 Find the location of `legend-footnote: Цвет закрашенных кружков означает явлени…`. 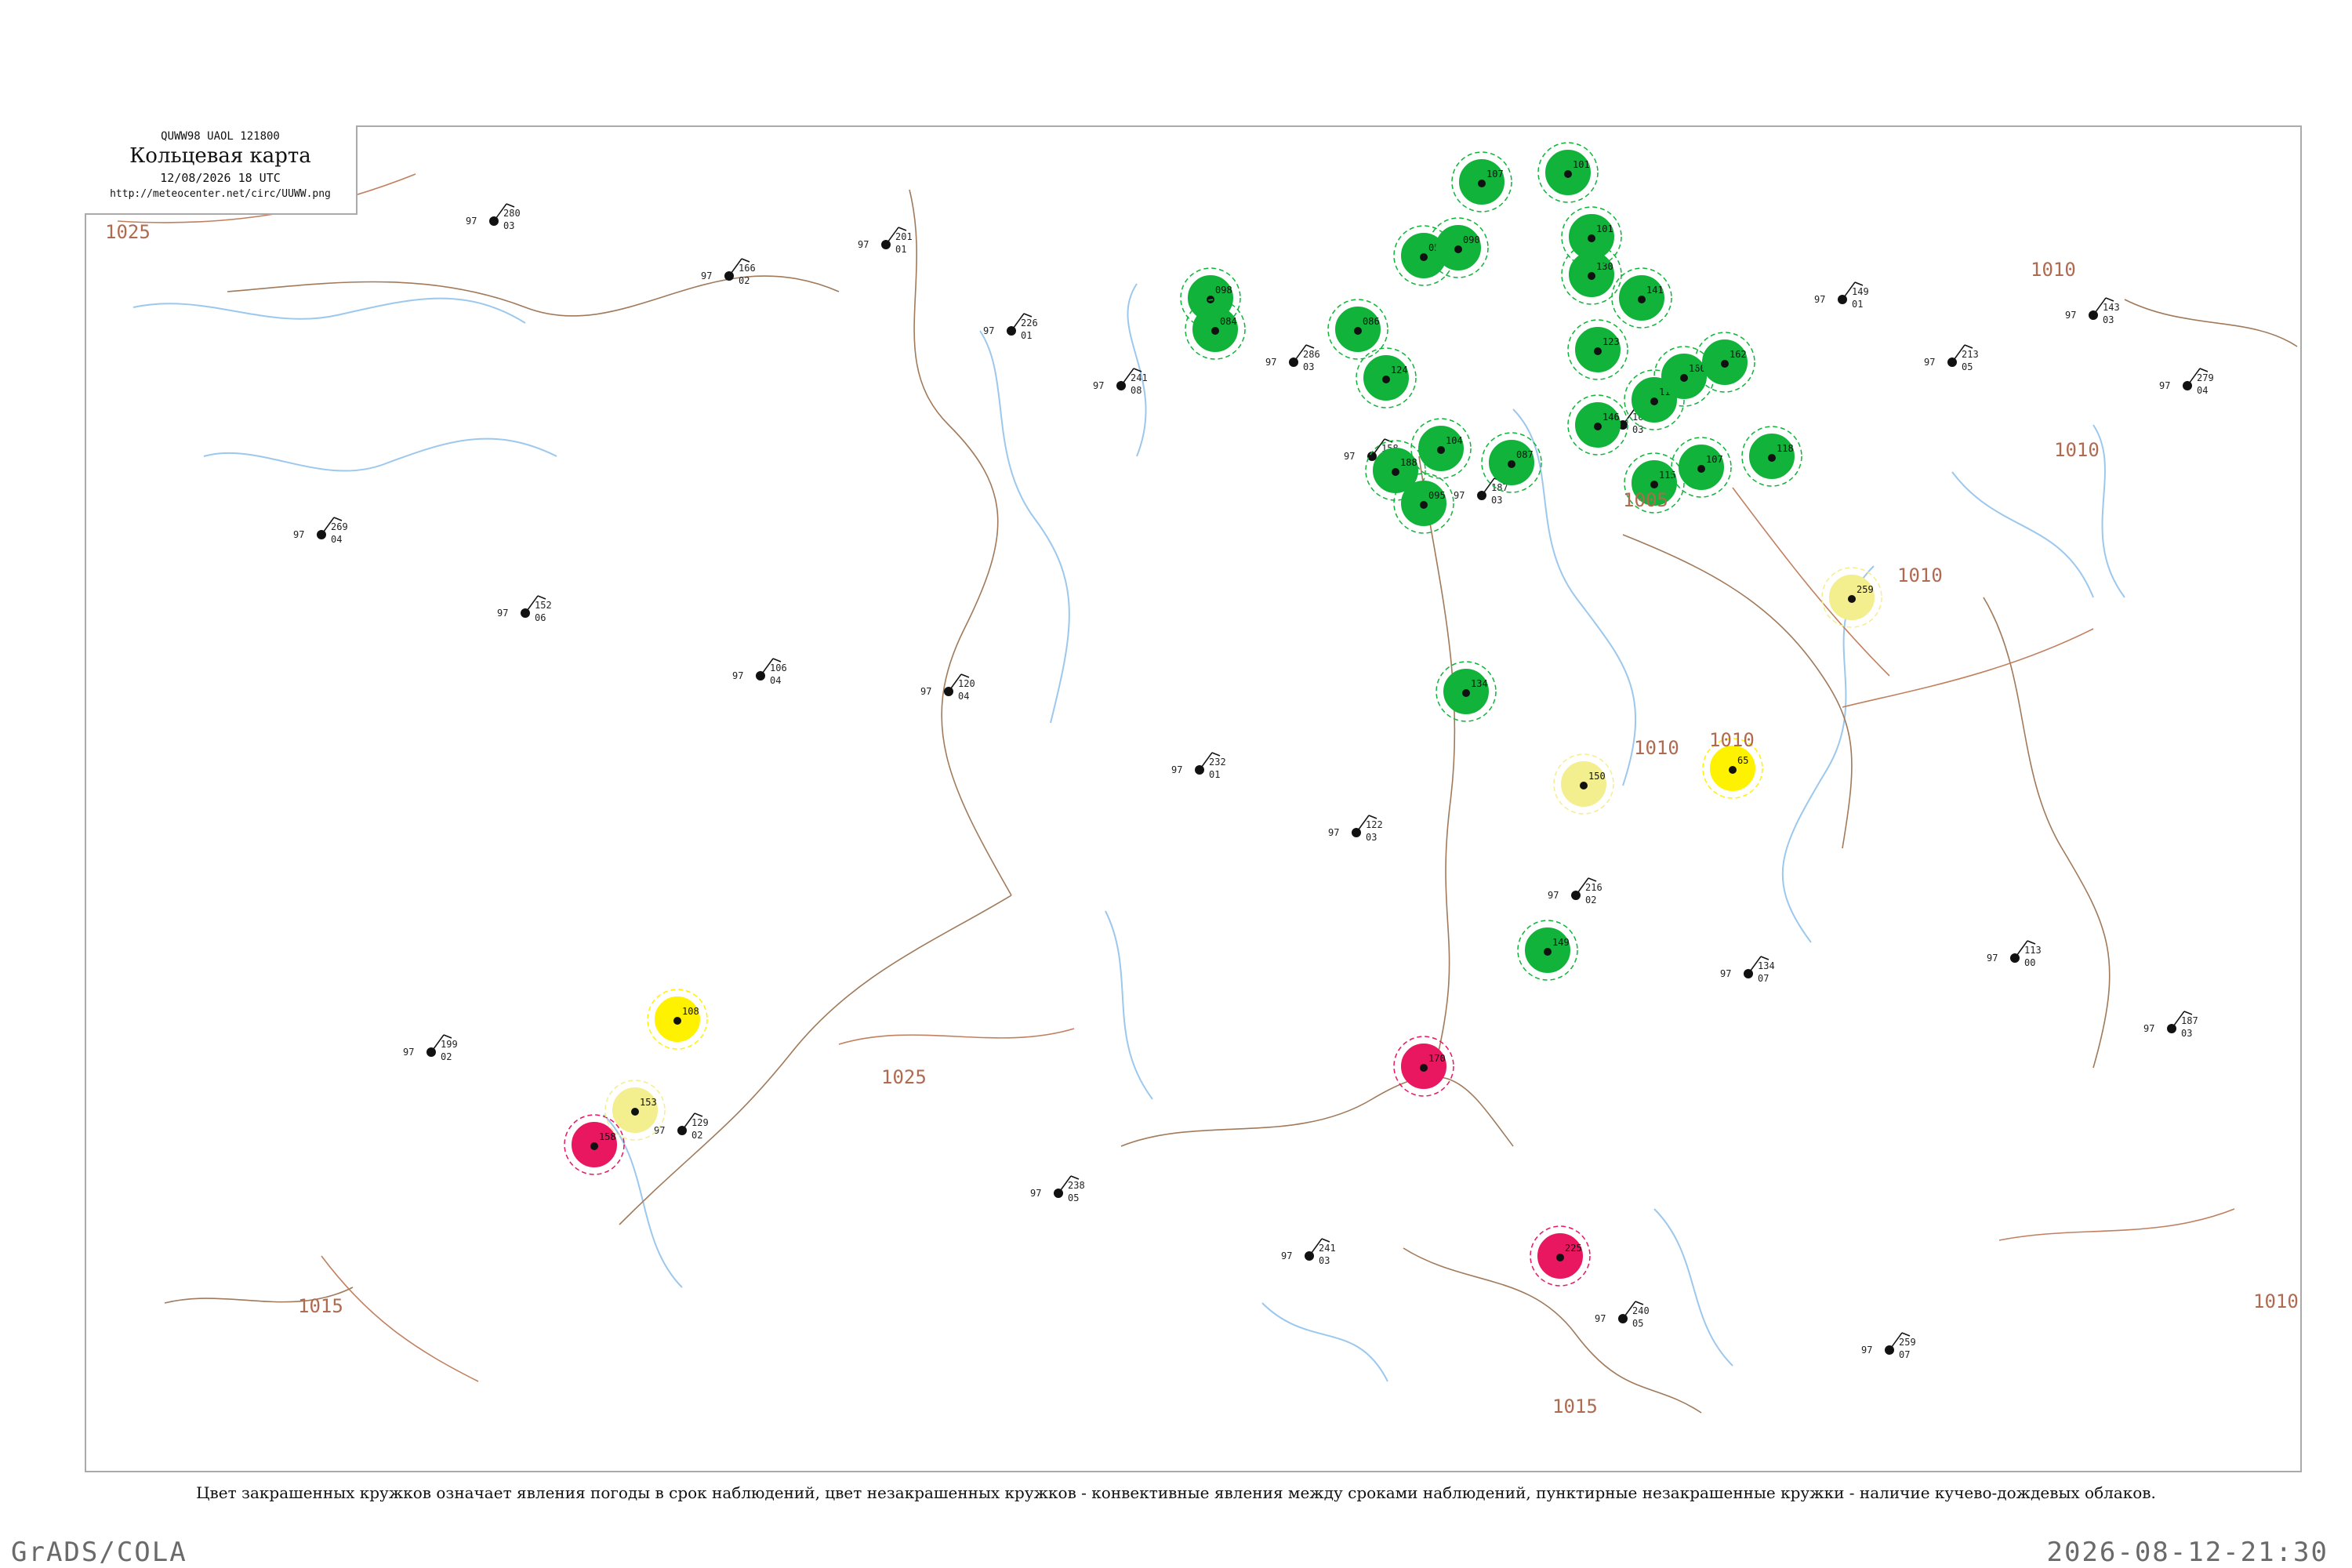

legend-footnote: Цвет закрашенных кружков означает явлени… is located at coordinates (1176, 1492).